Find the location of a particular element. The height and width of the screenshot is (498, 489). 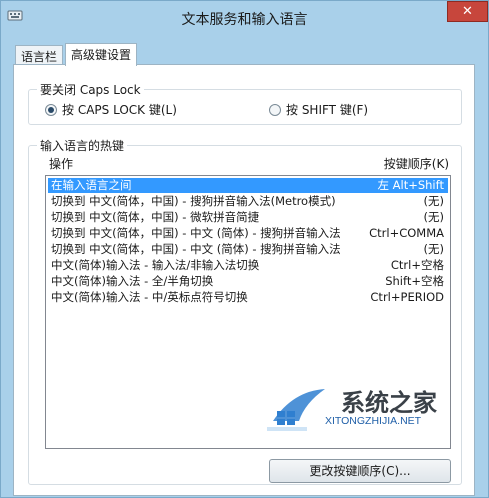

hotkey-keys: Shift+空格 is located at coordinates (414, 281).